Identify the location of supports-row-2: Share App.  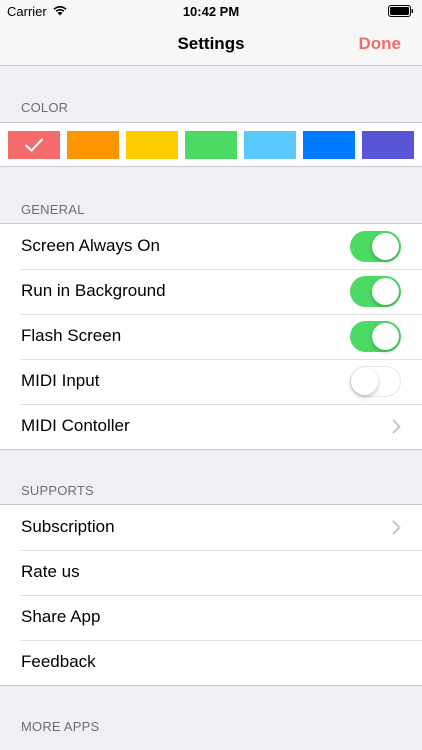
(211, 617).